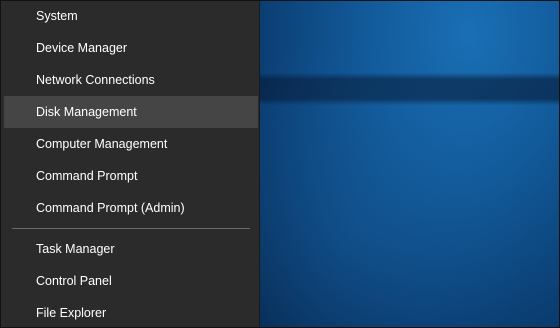 This screenshot has width=560, height=328. What do you see at coordinates (131, 176) in the screenshot?
I see `menu-item-command-prompt: Command Prompt` at bounding box center [131, 176].